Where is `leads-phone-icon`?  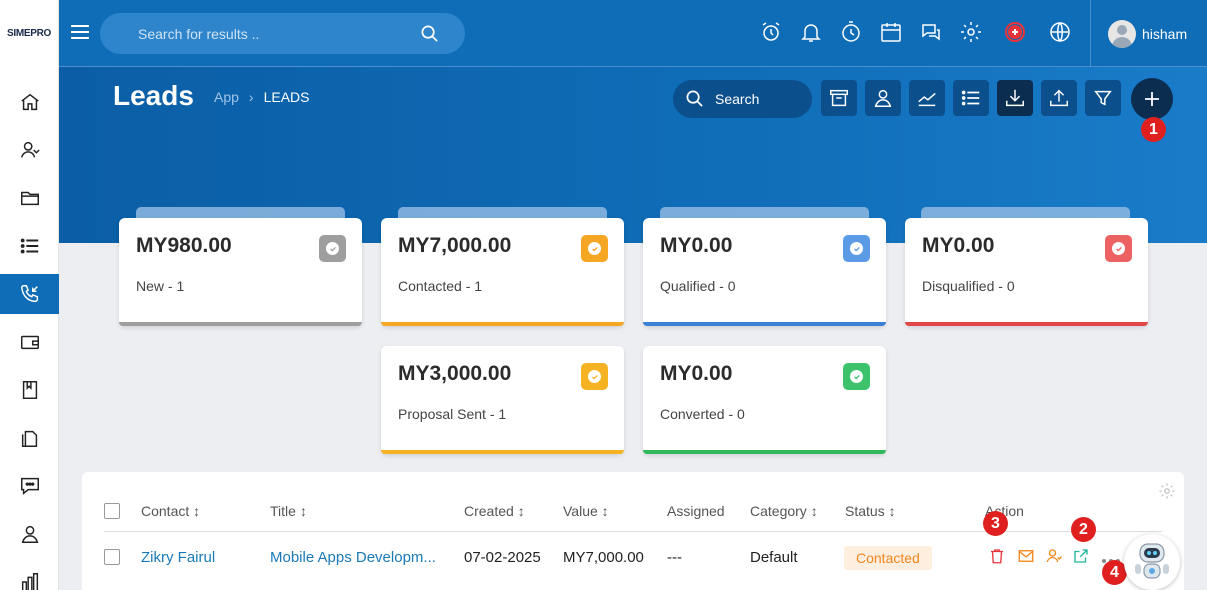 leads-phone-icon is located at coordinates (29, 294).